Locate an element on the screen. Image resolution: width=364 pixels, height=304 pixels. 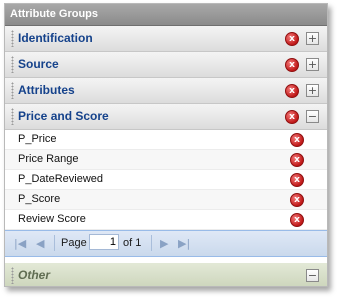
first-page-icon: |◀ is located at coordinates (20, 243).